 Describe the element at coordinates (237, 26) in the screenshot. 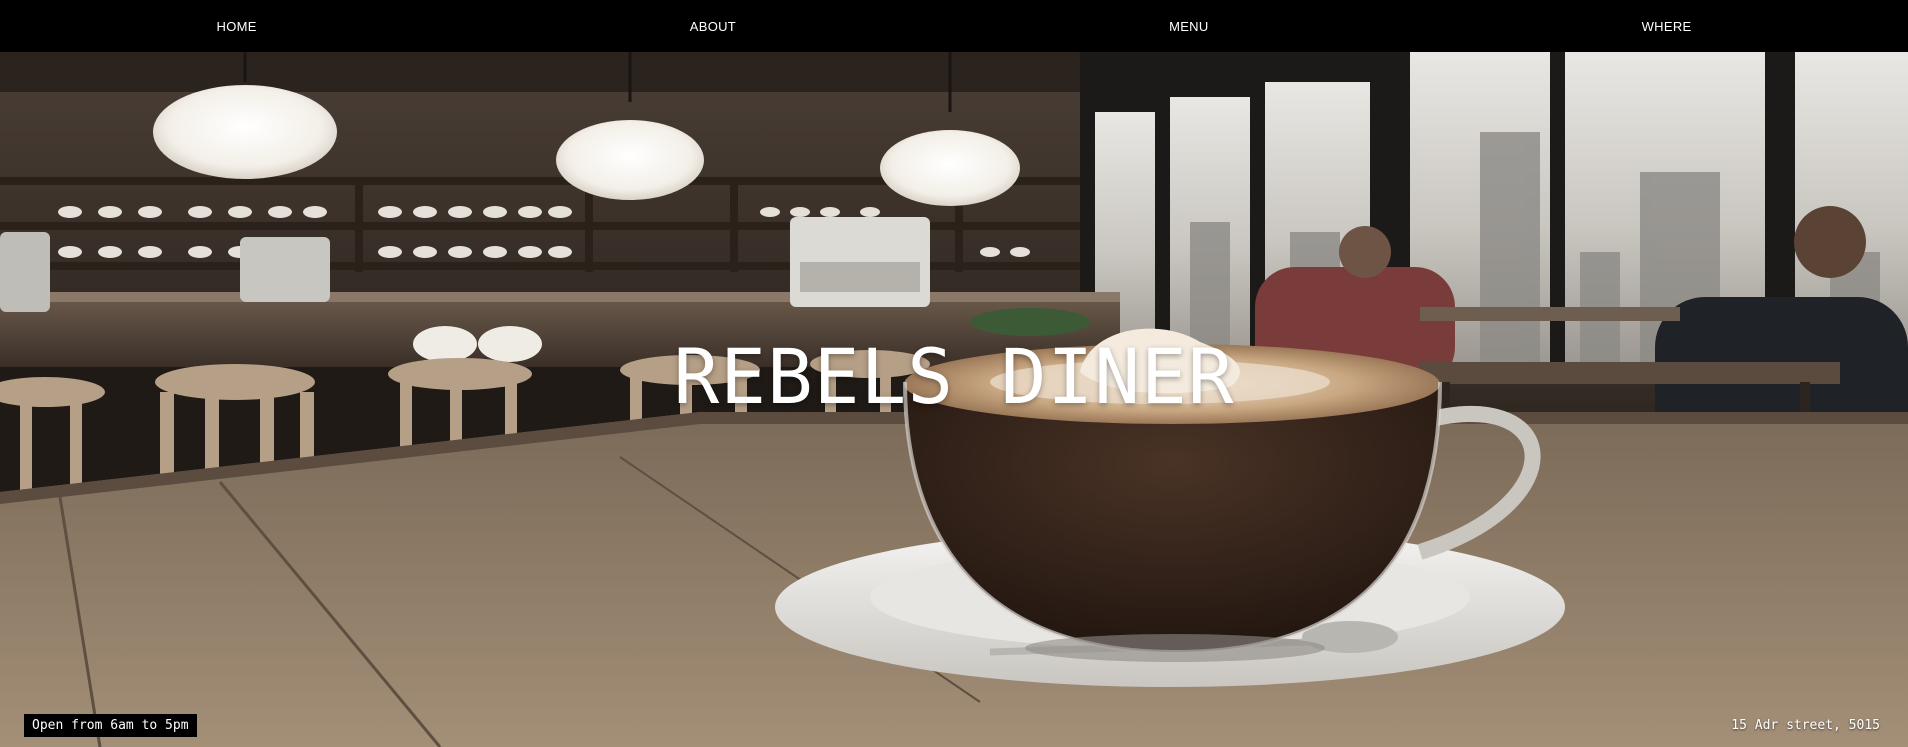

I see `nav-home-link: HOME` at that location.